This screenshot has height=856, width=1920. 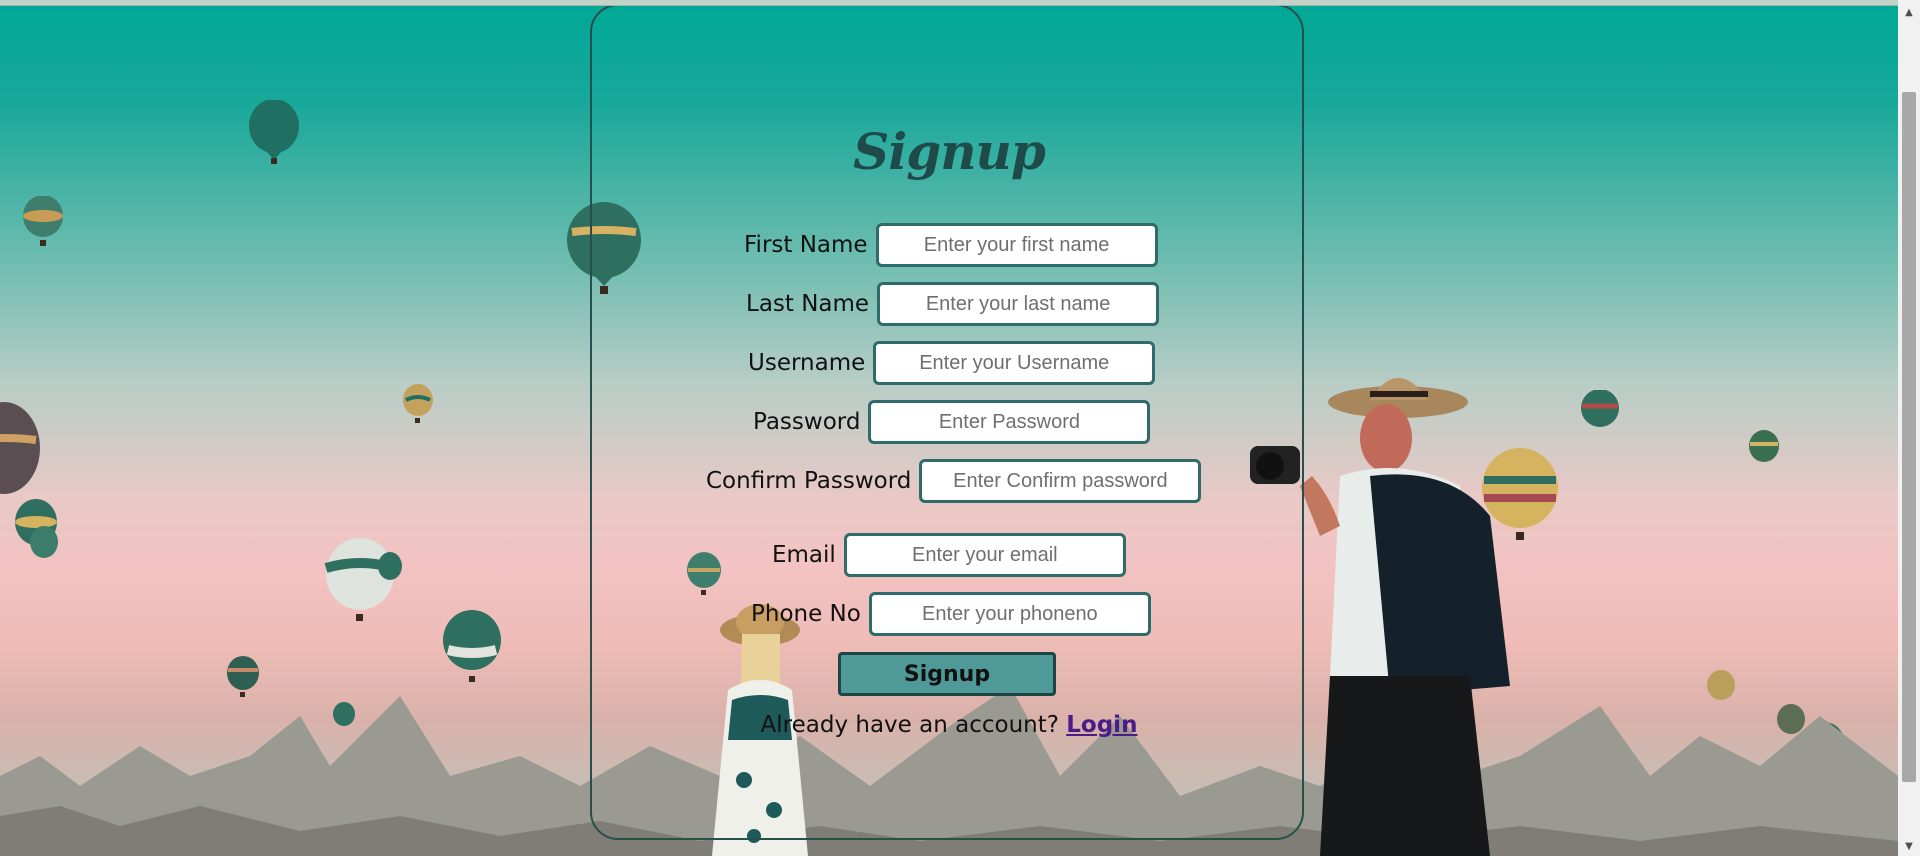 I want to click on phone-row: Phone No, so click(x=951, y=614).